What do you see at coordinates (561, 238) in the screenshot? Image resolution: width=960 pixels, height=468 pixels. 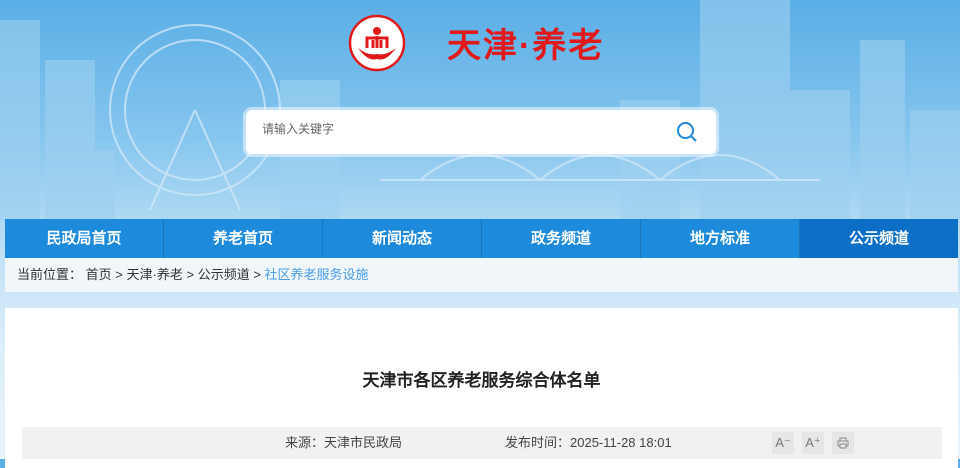 I see `nav-item-government: 政务频道` at bounding box center [561, 238].